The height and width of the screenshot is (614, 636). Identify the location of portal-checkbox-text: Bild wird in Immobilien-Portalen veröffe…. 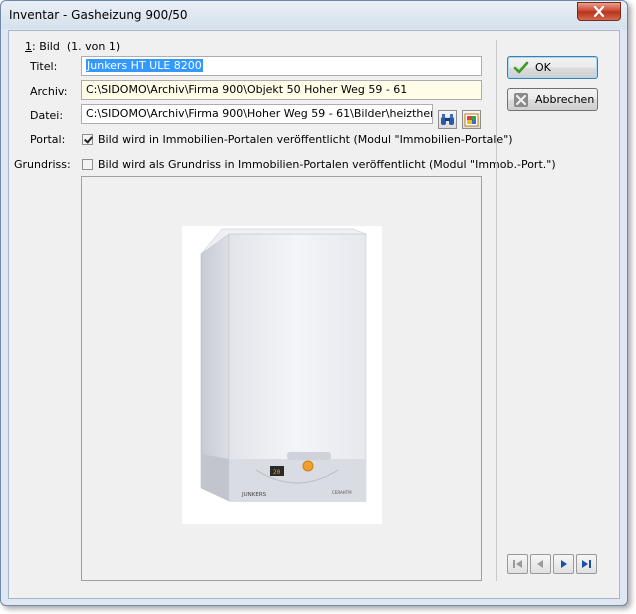
(305, 139).